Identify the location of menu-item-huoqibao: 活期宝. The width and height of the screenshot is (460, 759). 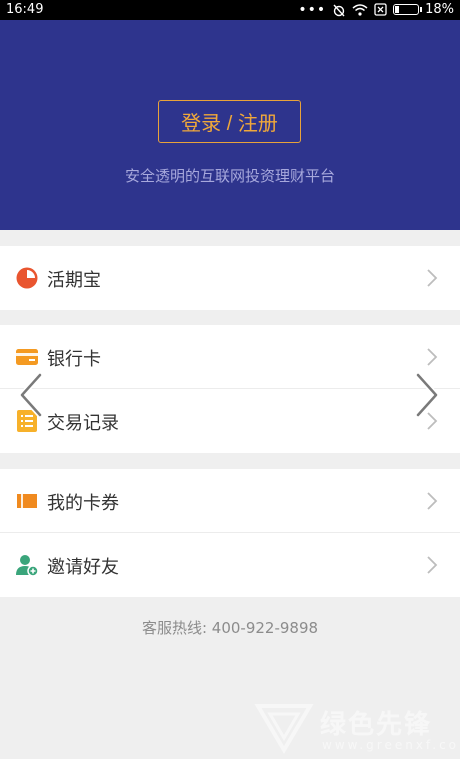
(230, 278).